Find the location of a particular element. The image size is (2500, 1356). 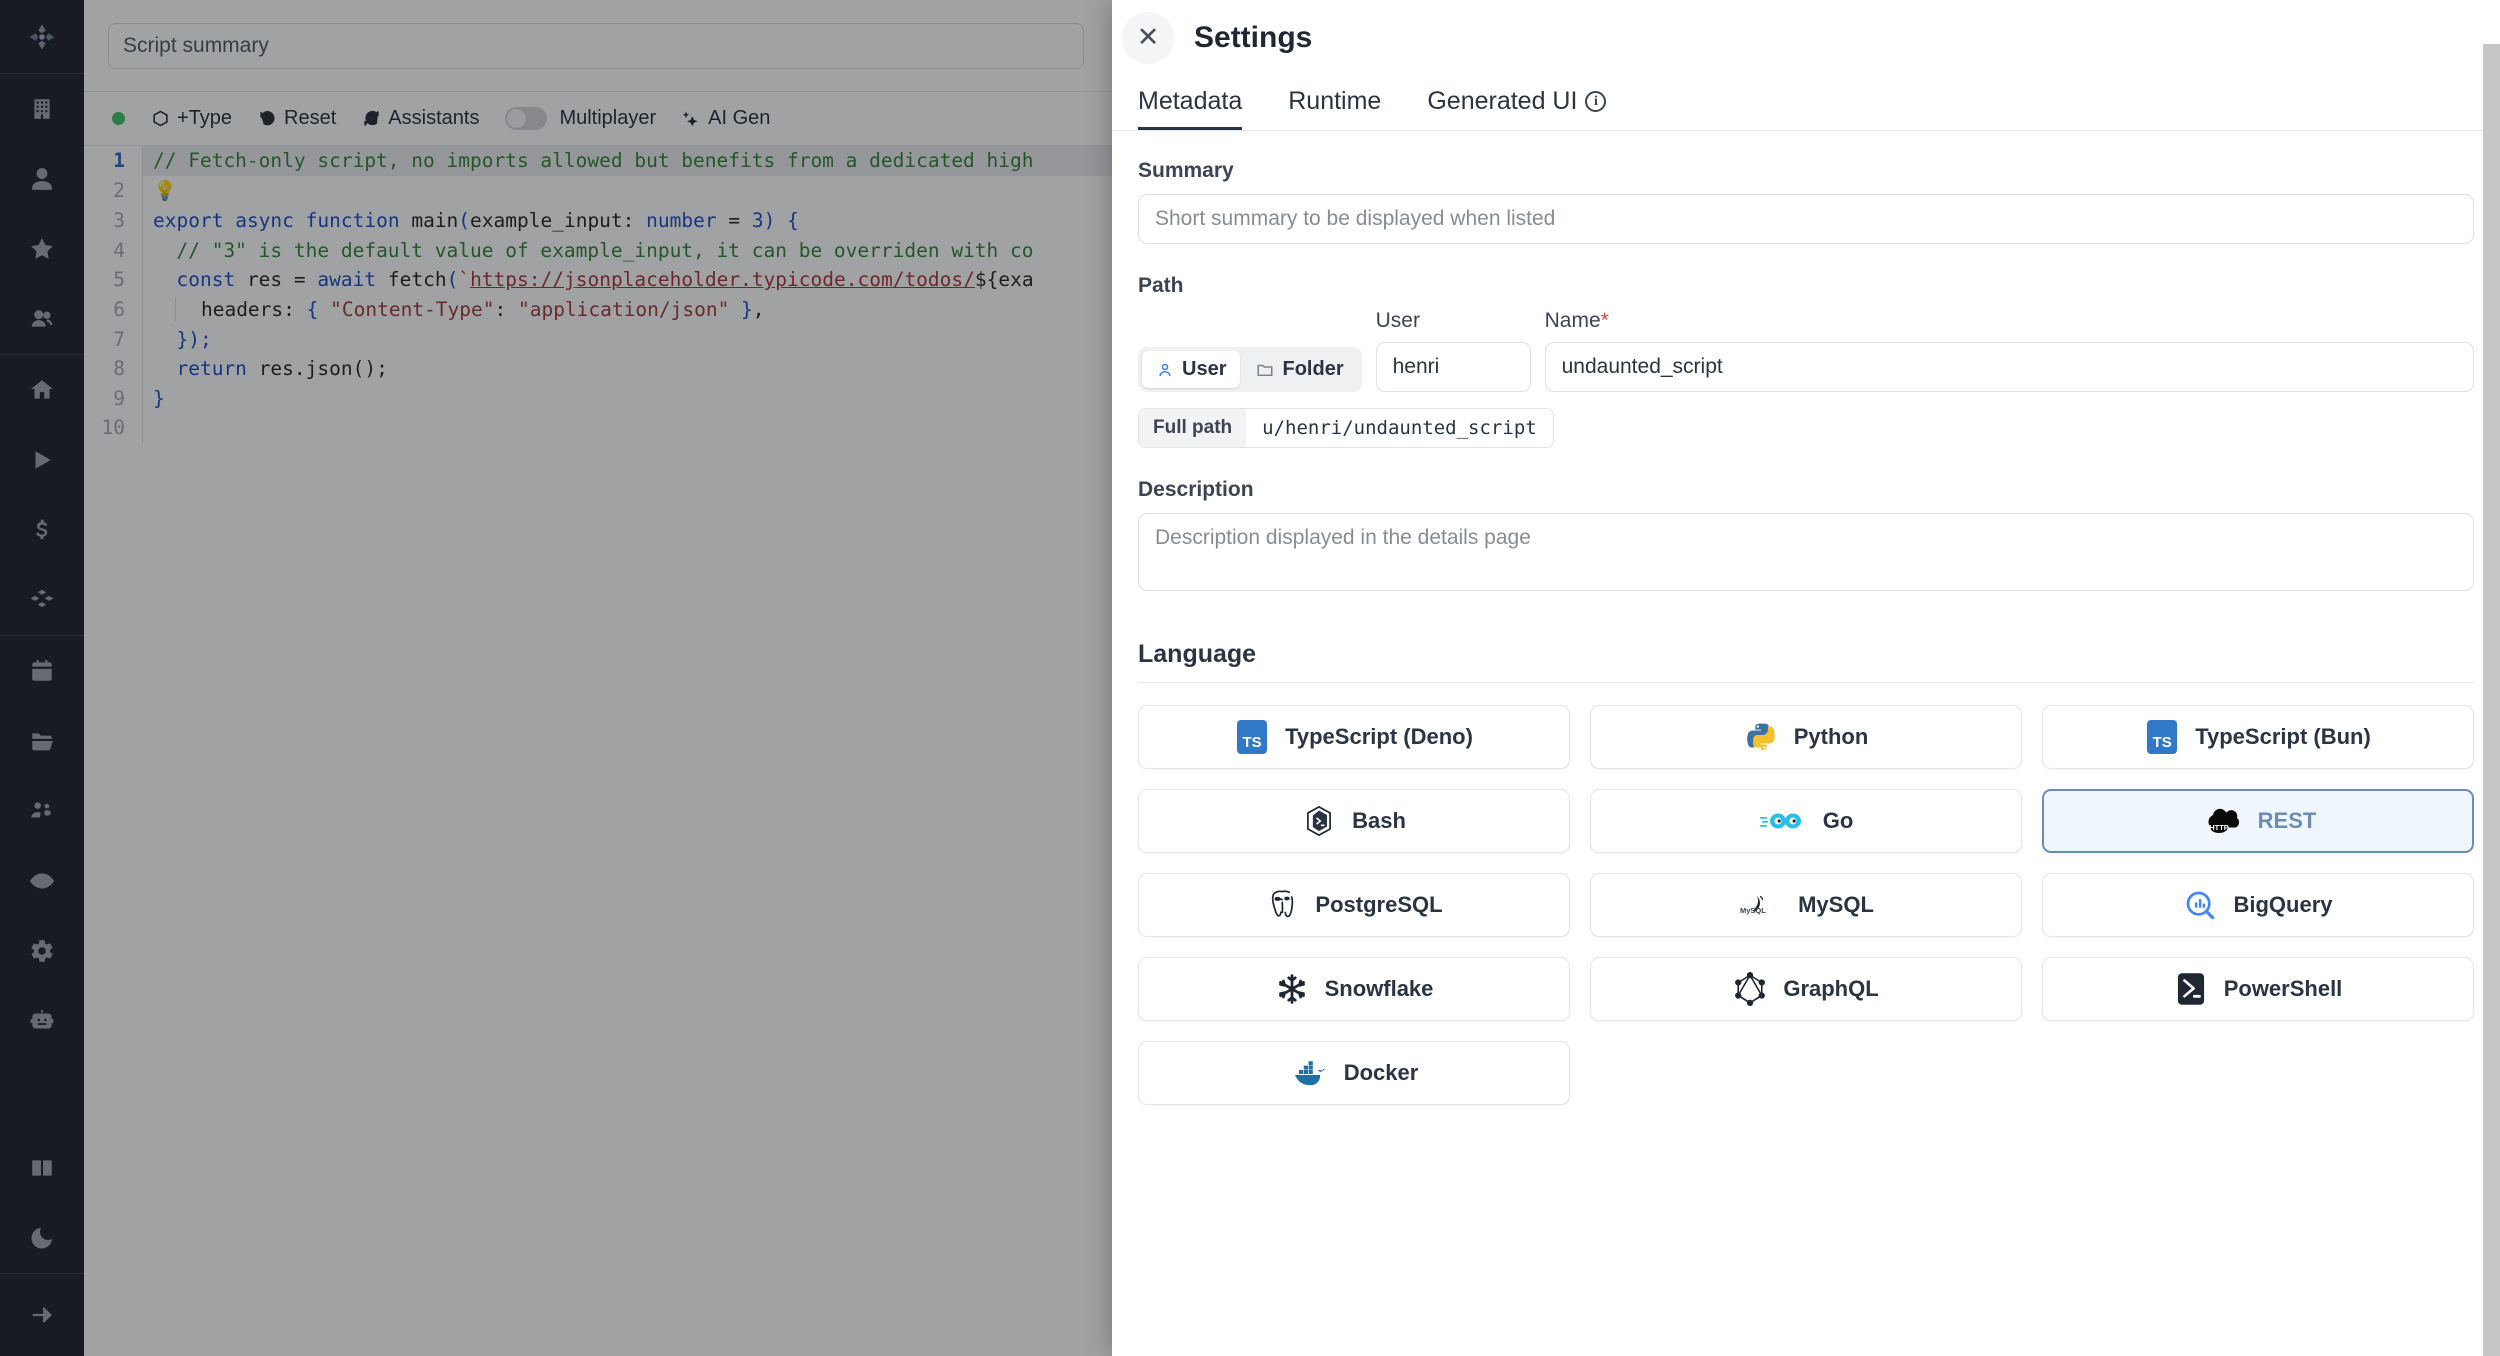

bash-icon is located at coordinates (1319, 821).